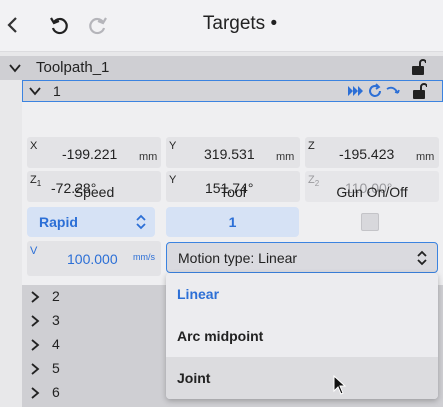 This screenshot has height=407, width=443. I want to click on speed-select: Rapid, so click(91, 222).